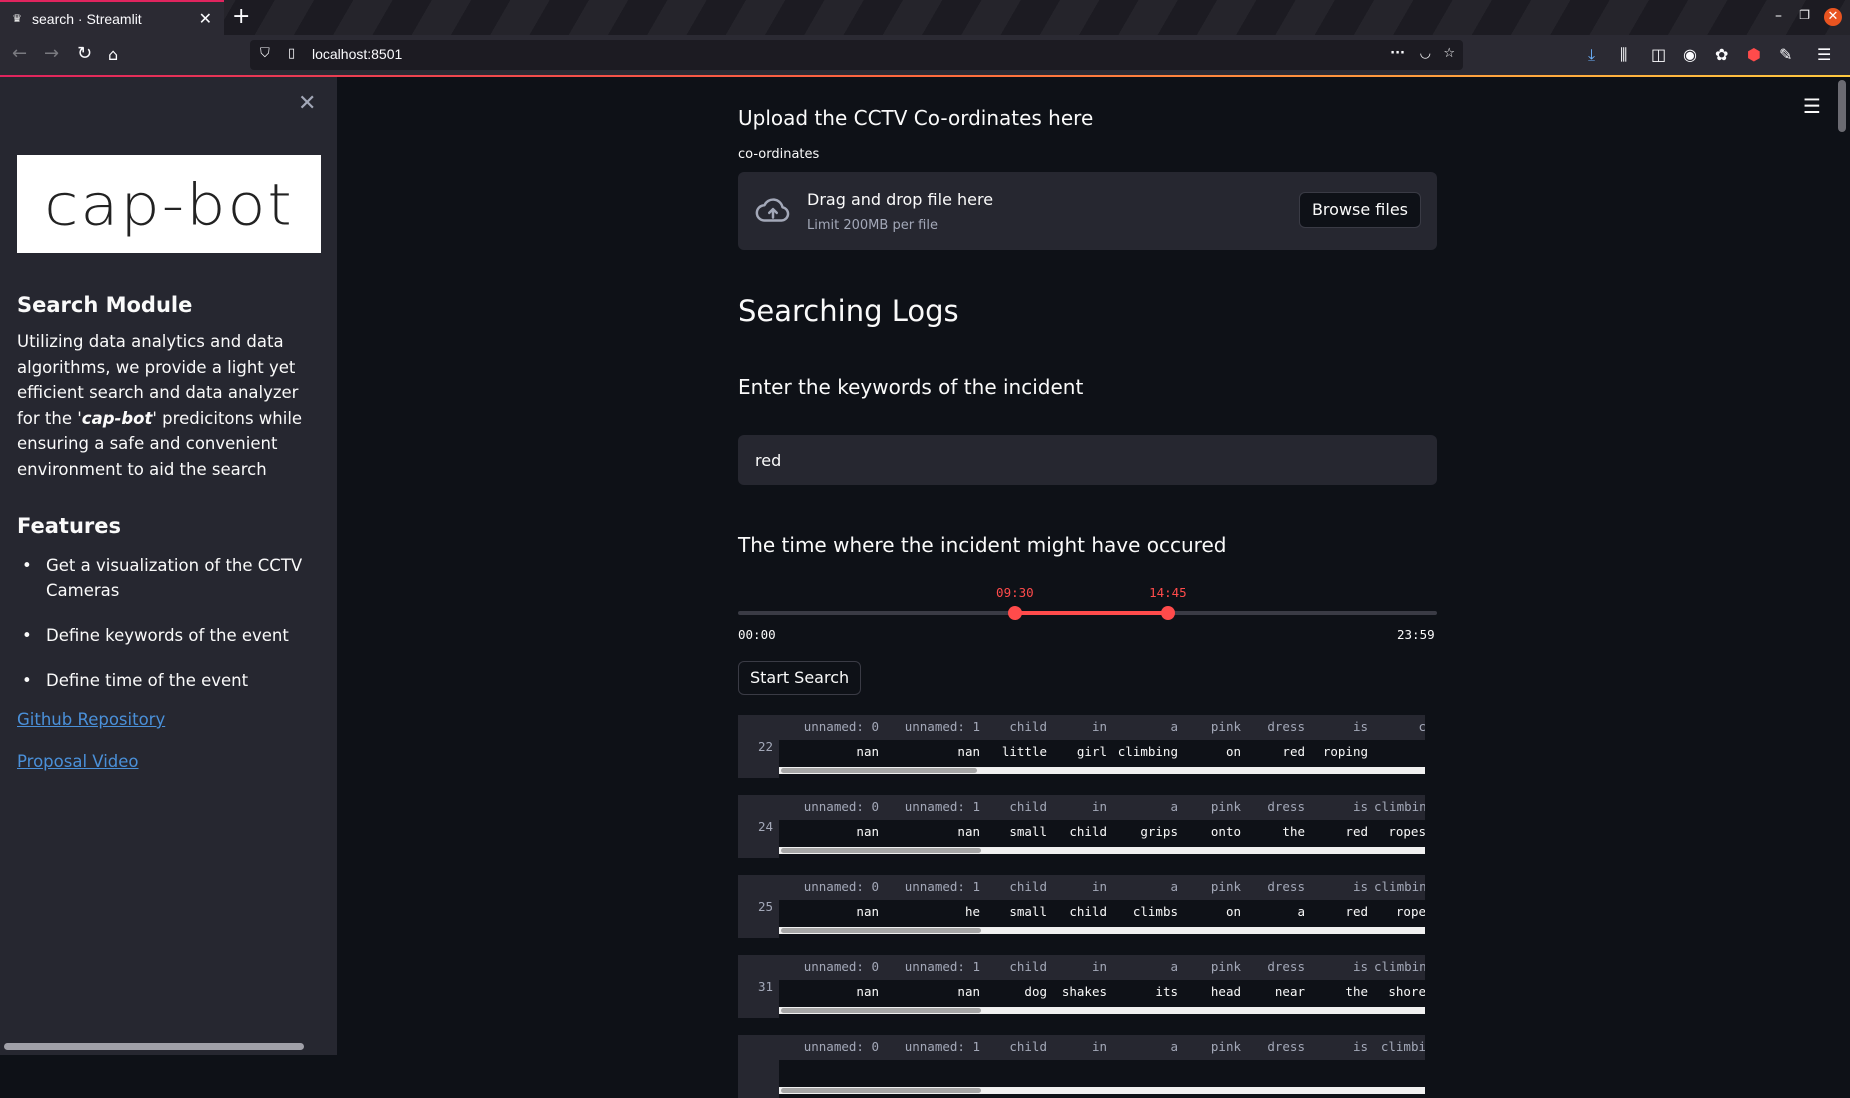  I want to click on proposal-video-link: Proposal Video, so click(78, 761).